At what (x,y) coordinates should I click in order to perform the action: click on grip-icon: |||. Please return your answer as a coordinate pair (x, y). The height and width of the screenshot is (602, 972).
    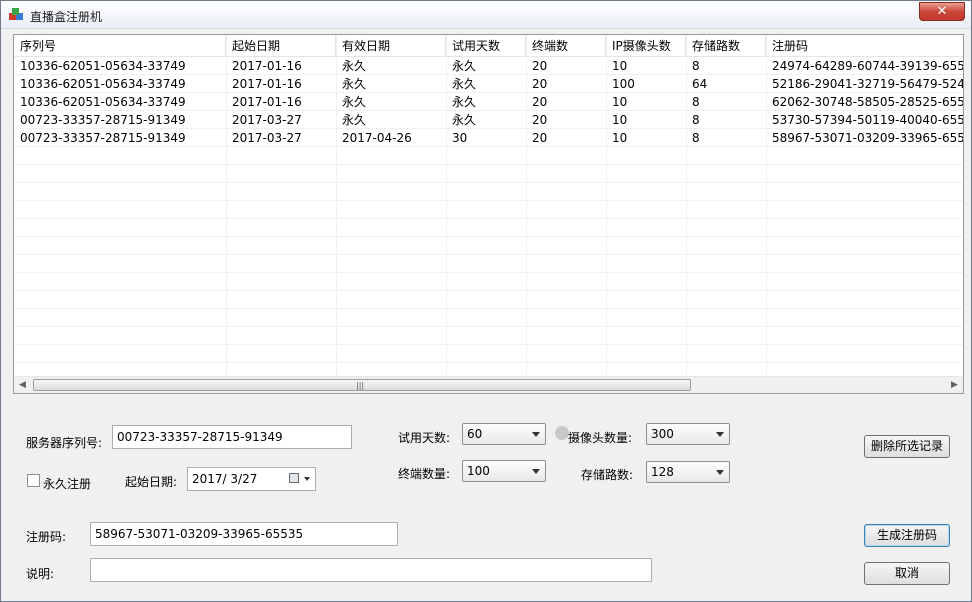
    Looking at the image, I should click on (360, 385).